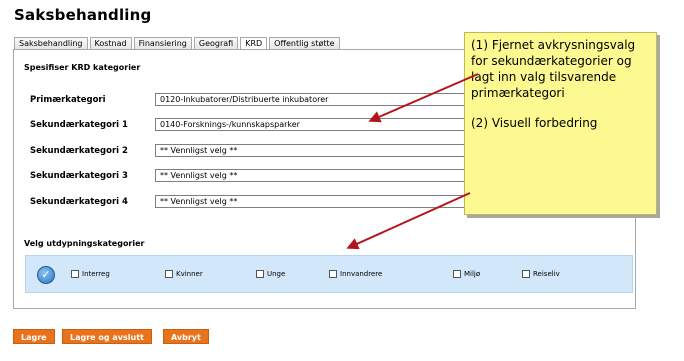 This screenshot has width=684, height=361. I want to click on checkbox-miljo: Miljø, so click(466, 274).